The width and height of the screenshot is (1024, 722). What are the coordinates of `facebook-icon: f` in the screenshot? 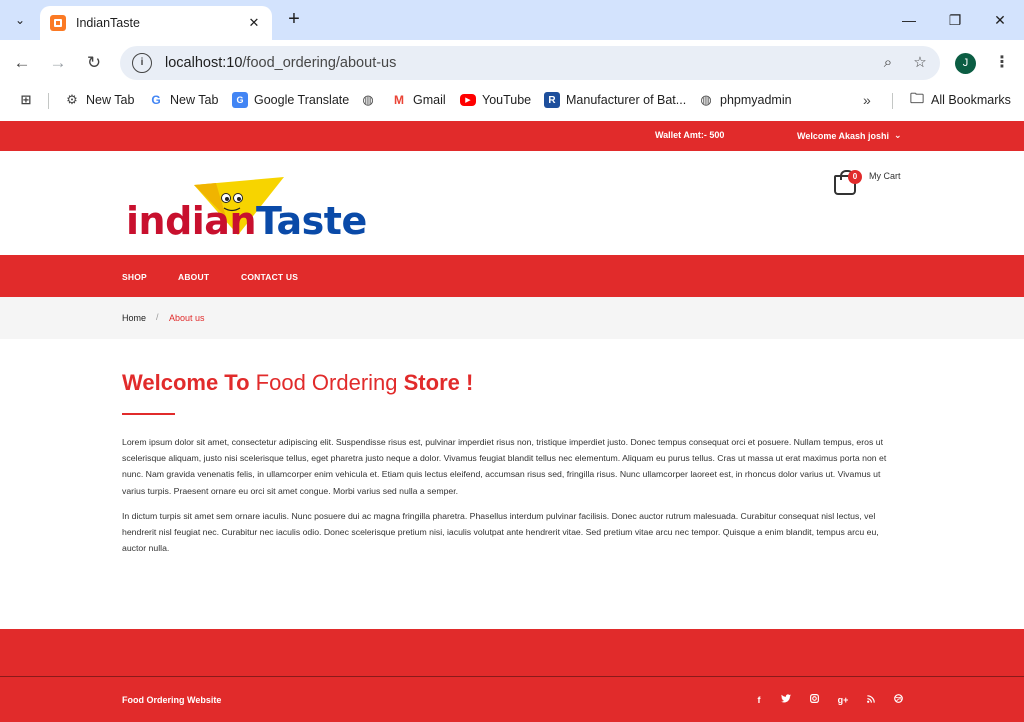 It's located at (759, 700).